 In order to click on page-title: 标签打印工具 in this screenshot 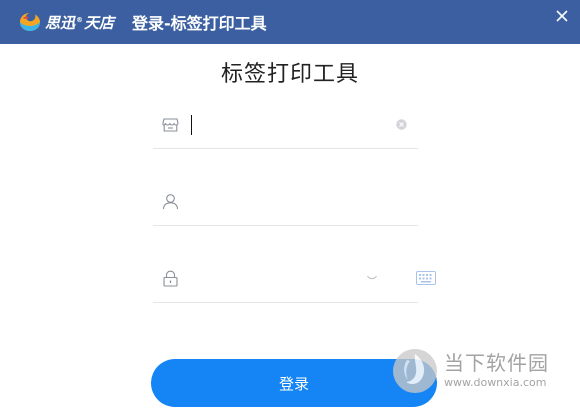, I will do `click(289, 74)`.